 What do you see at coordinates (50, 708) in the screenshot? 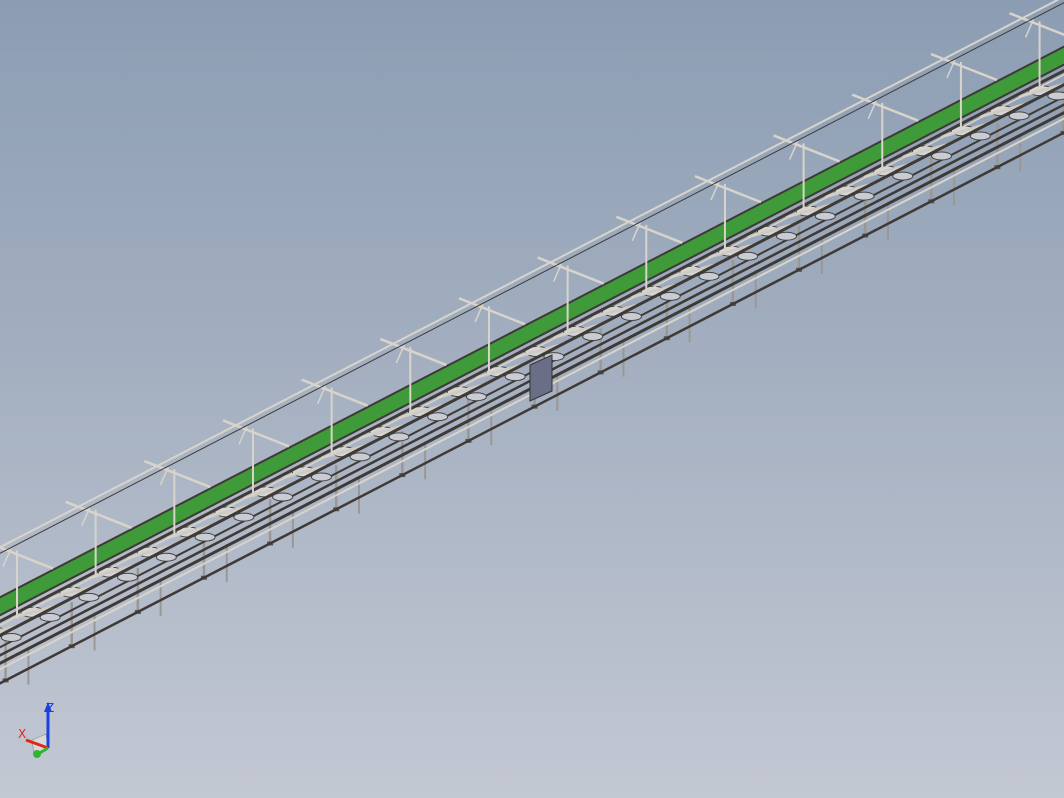
I see `z-axis-label: Z` at bounding box center [50, 708].